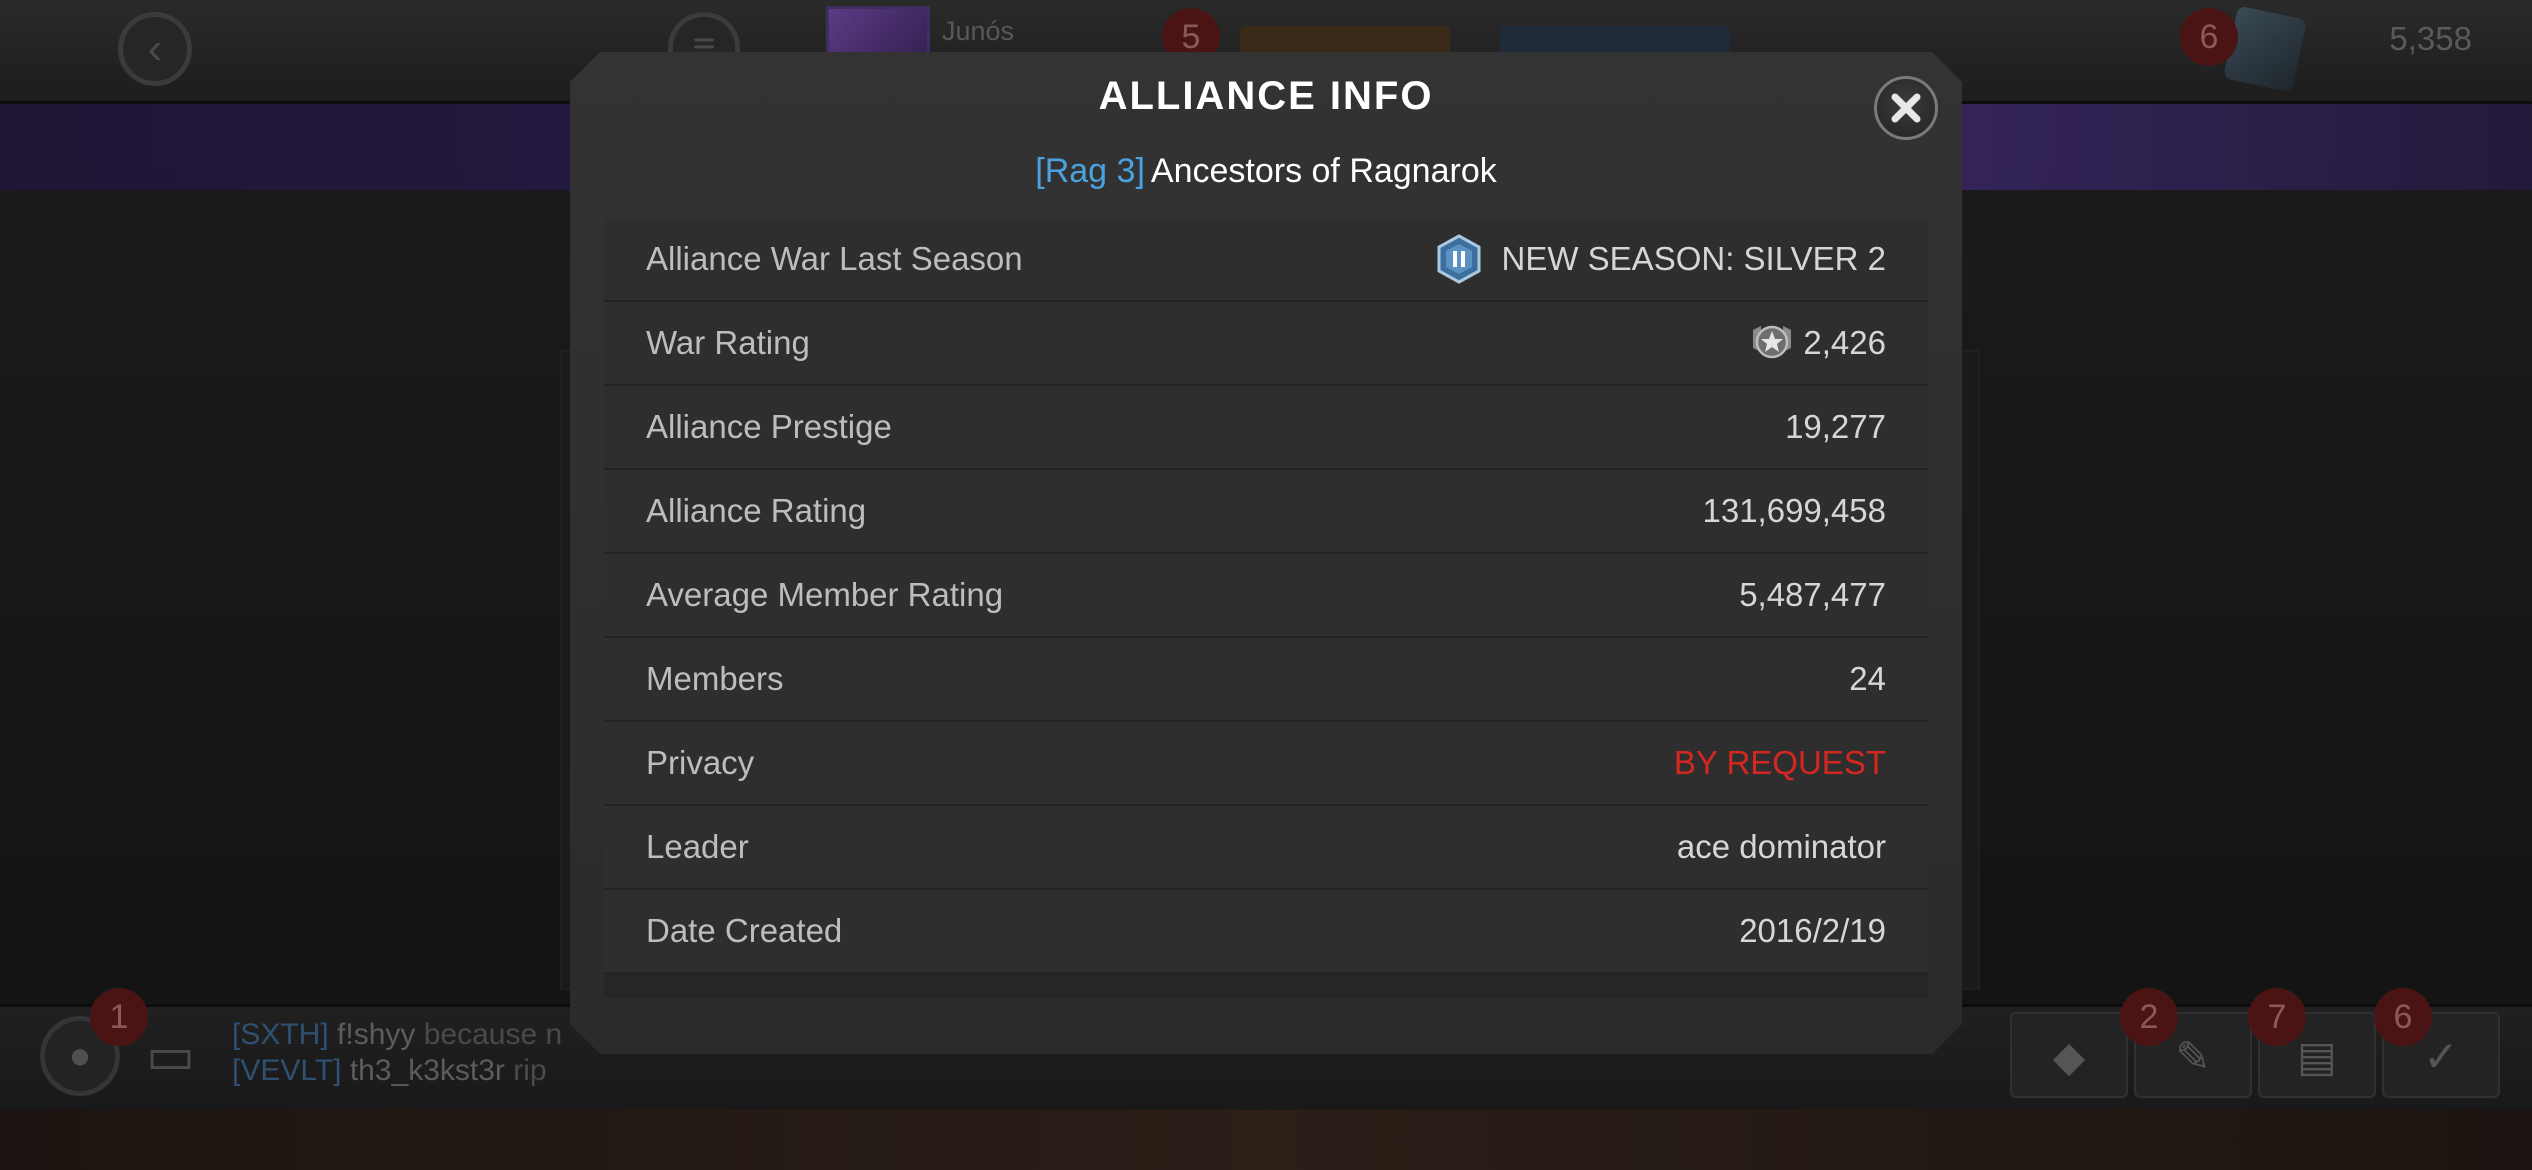 The image size is (2532, 1170). Describe the element at coordinates (715, 678) in the screenshot. I see `row-label: Members` at that location.